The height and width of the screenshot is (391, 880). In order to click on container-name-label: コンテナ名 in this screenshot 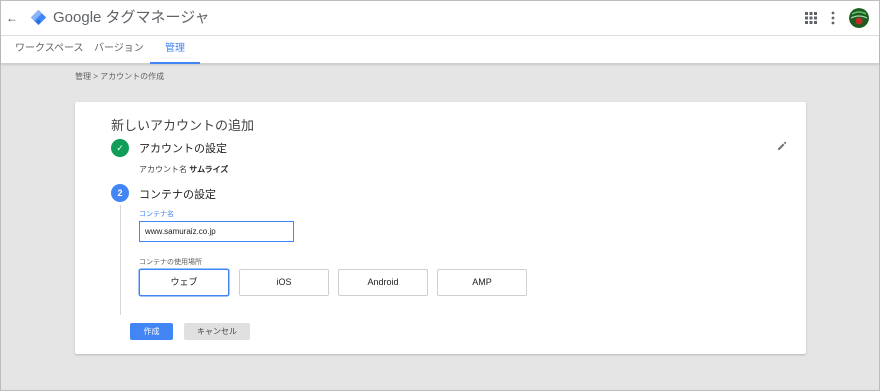, I will do `click(156, 214)`.